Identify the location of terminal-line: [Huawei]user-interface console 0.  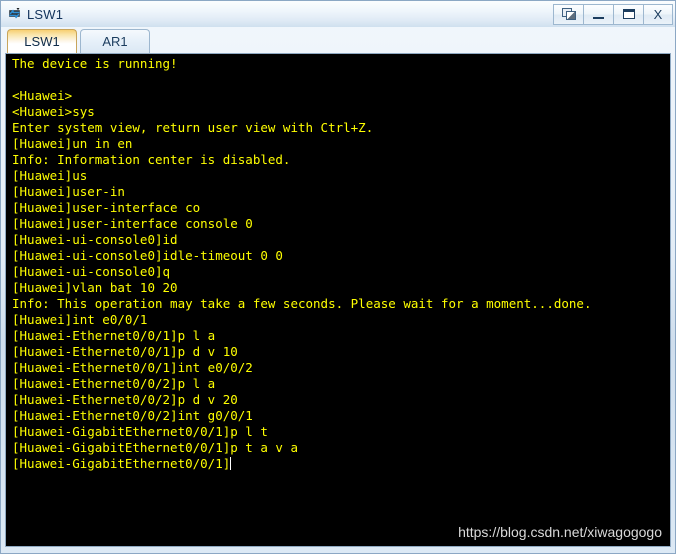
(132, 223).